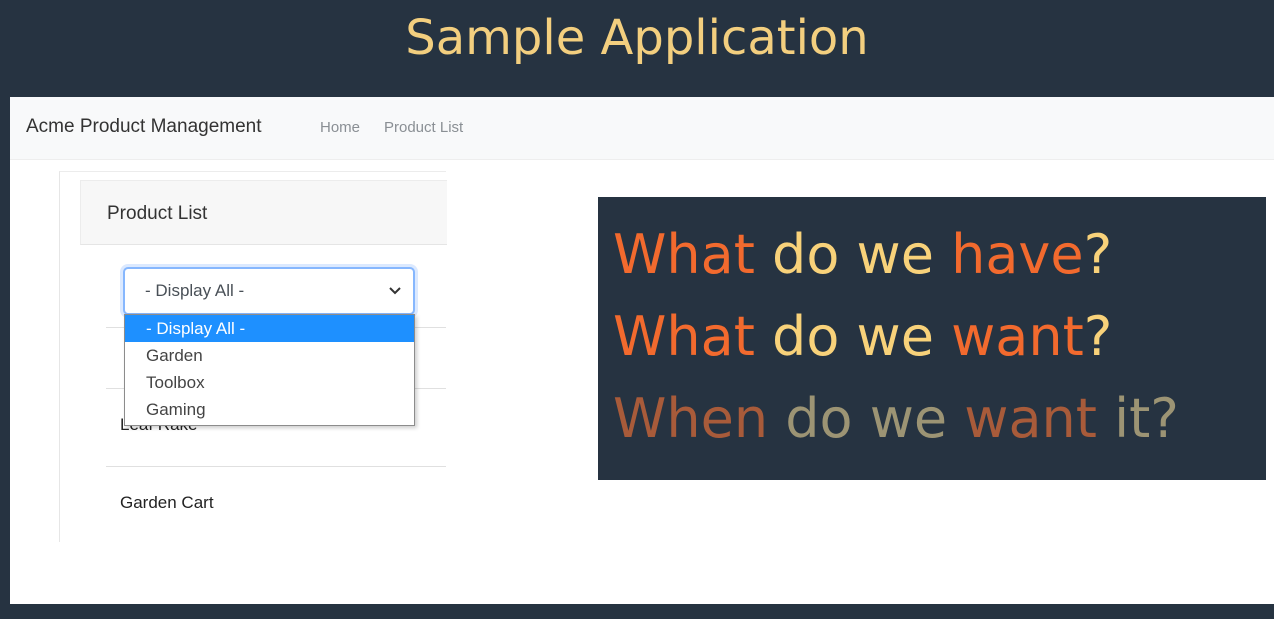 The image size is (1274, 619). Describe the element at coordinates (340, 127) in the screenshot. I see `nav-link-home: Home` at that location.